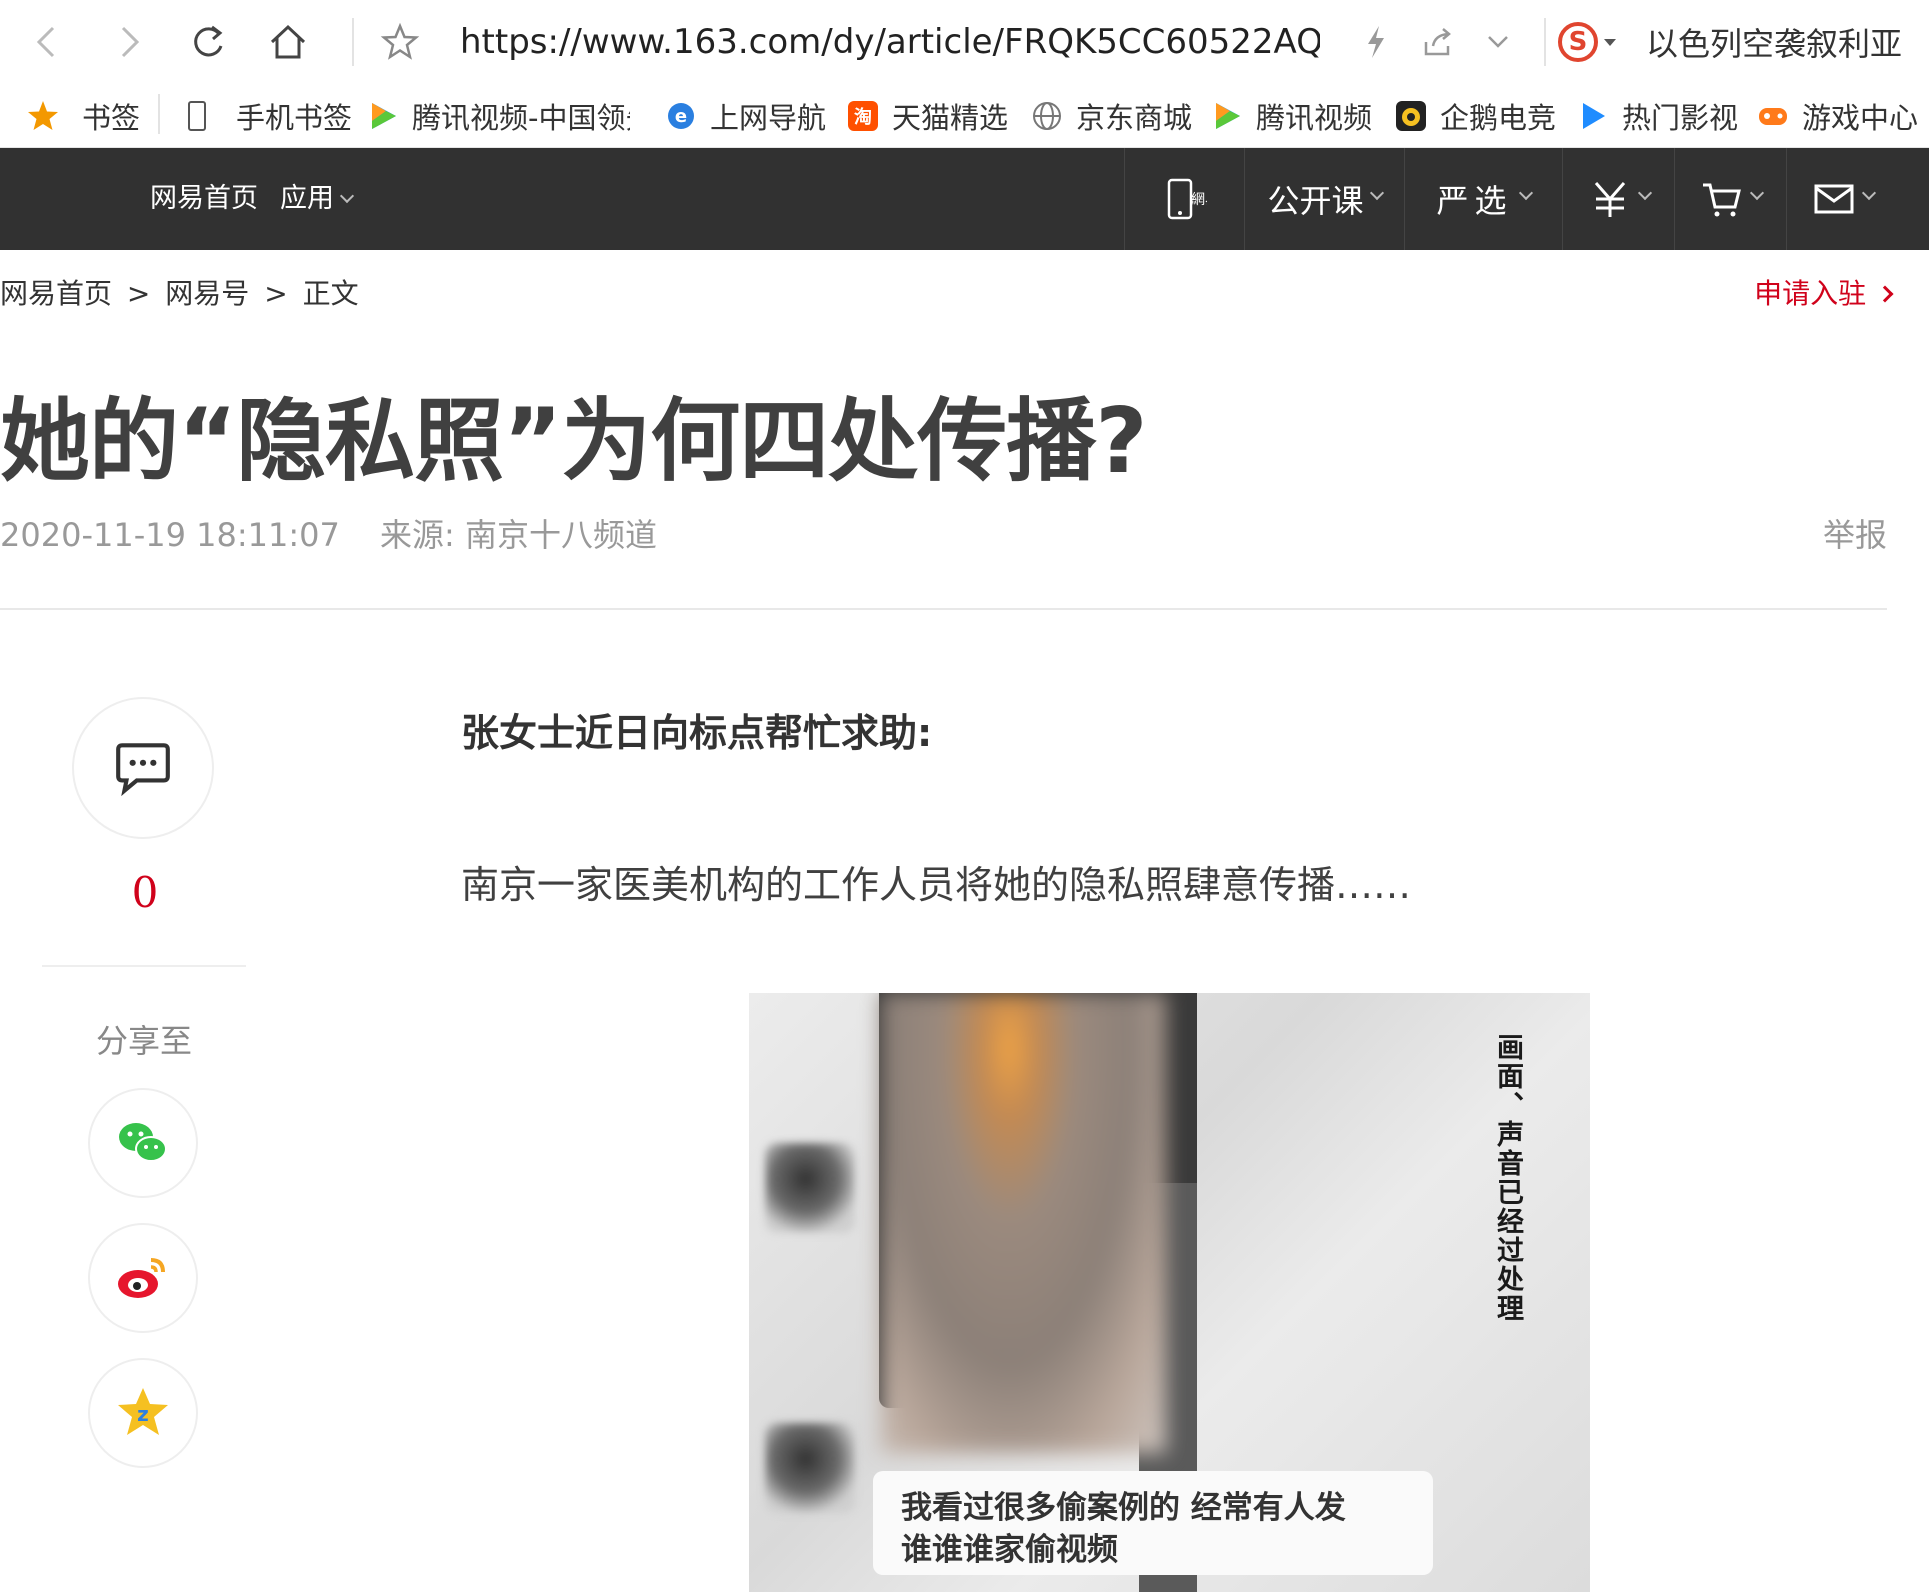  What do you see at coordinates (204, 199) in the screenshot?
I see `nav-home-link: 网易首页` at bounding box center [204, 199].